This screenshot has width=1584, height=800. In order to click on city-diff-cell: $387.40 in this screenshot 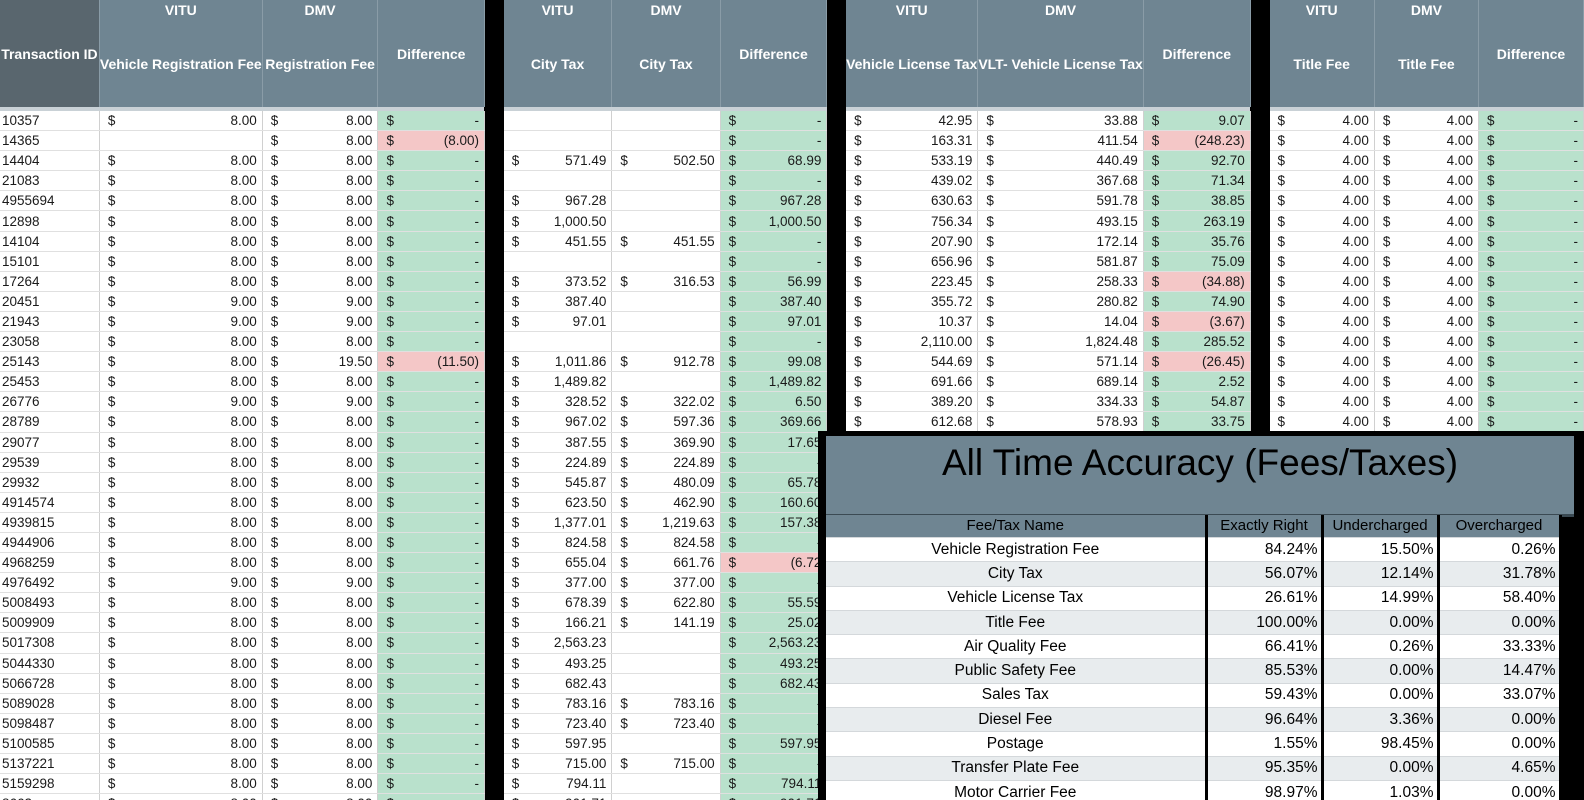, I will do `click(774, 301)`.